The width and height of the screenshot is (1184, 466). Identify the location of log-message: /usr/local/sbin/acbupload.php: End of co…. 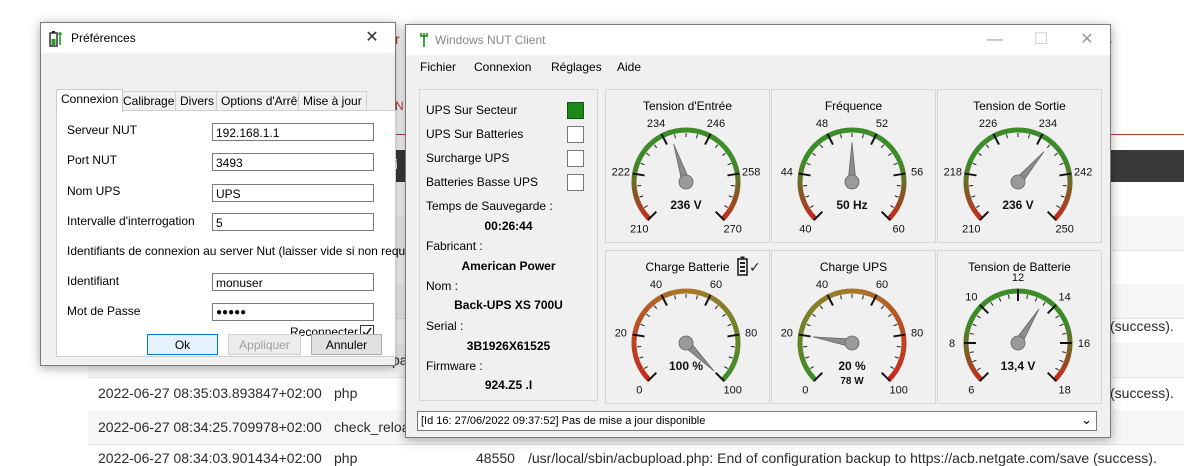
(842, 458).